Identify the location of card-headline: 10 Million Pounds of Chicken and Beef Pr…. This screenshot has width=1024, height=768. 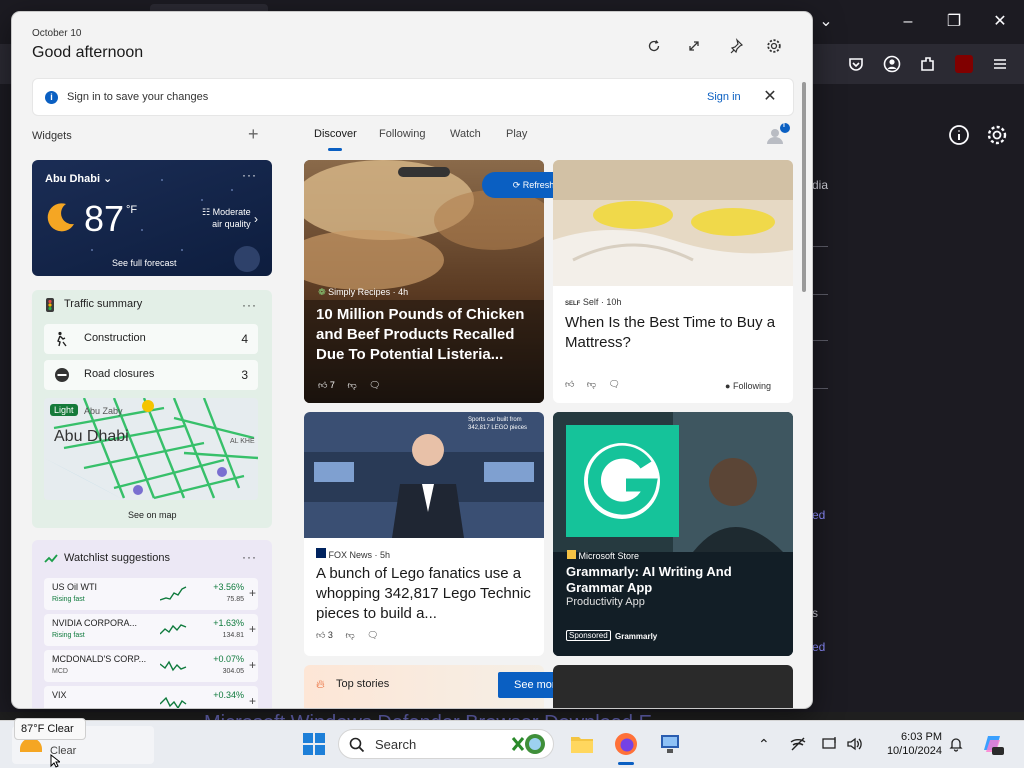
(426, 335).